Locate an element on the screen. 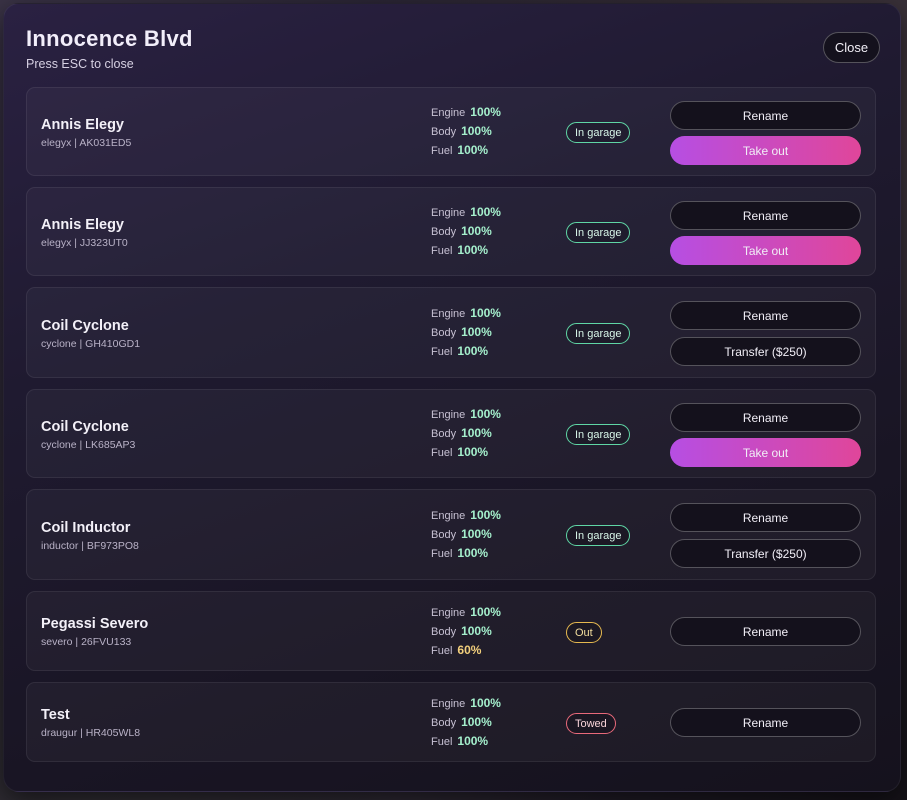  vehicle-model-plate: cyclone | GH410GD1 is located at coordinates (91, 344).